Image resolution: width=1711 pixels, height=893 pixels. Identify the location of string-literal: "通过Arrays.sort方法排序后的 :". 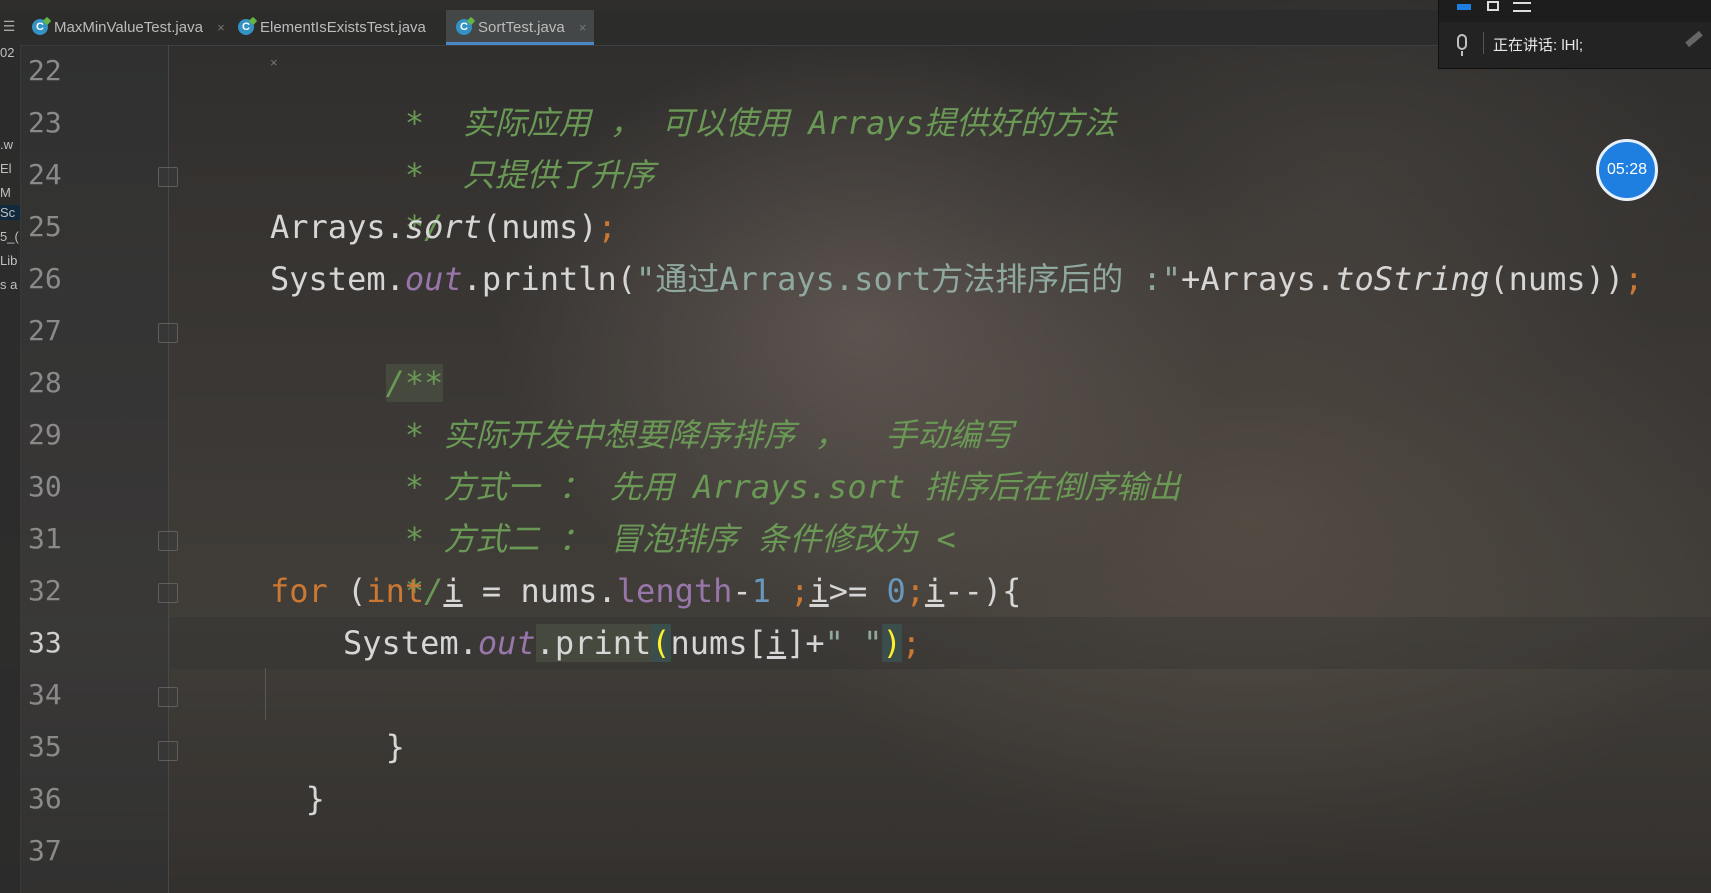
(909, 279).